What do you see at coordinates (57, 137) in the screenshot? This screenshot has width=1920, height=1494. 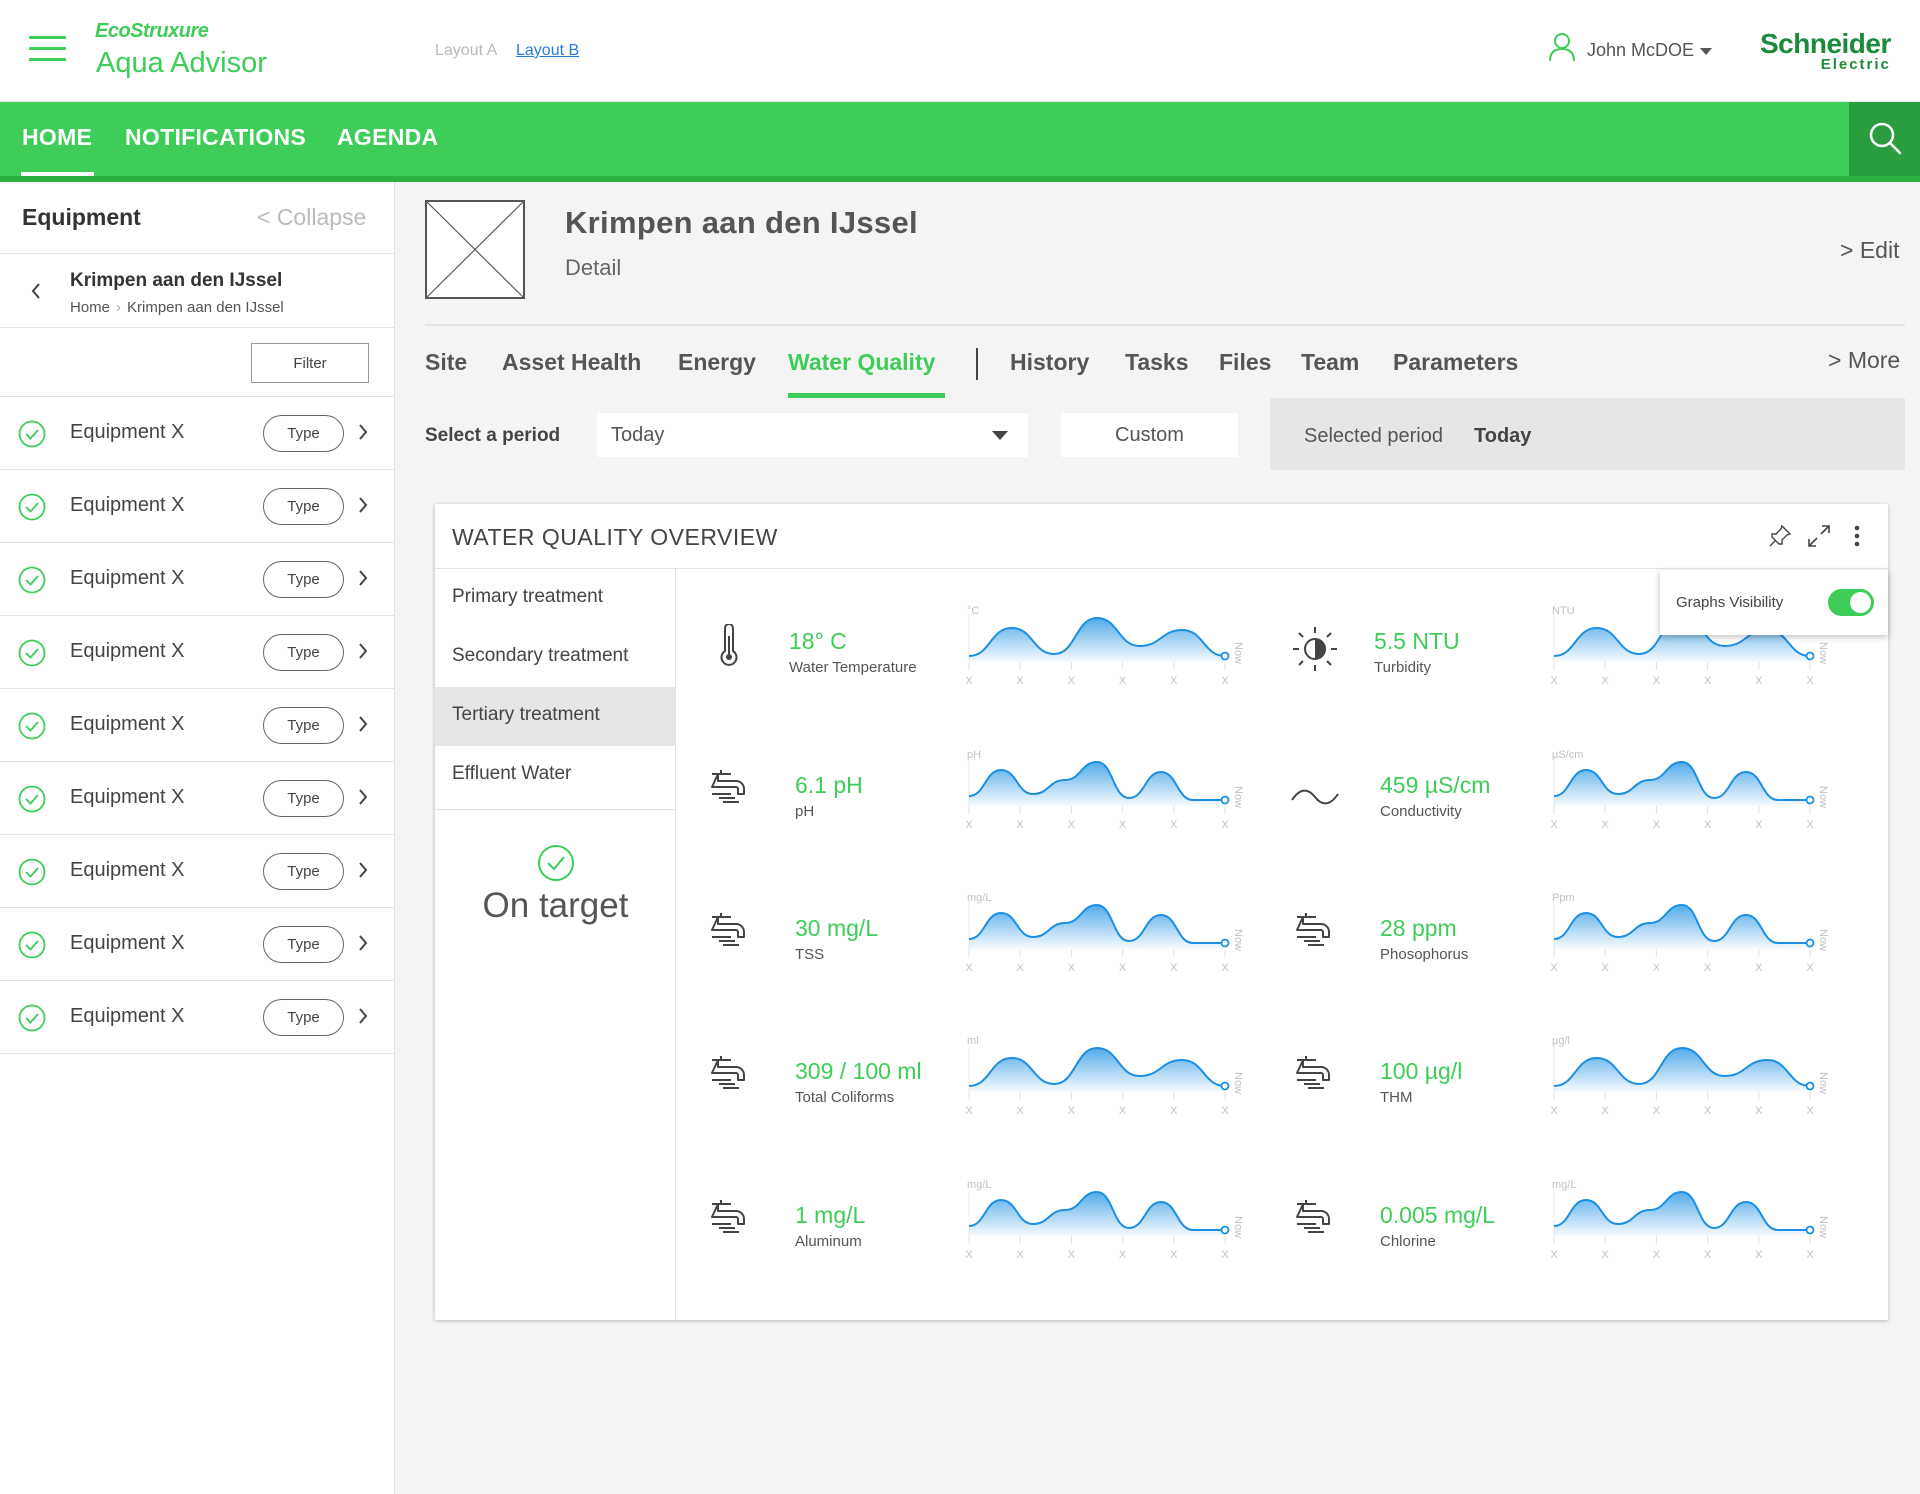 I see `nav-home: HOME` at bounding box center [57, 137].